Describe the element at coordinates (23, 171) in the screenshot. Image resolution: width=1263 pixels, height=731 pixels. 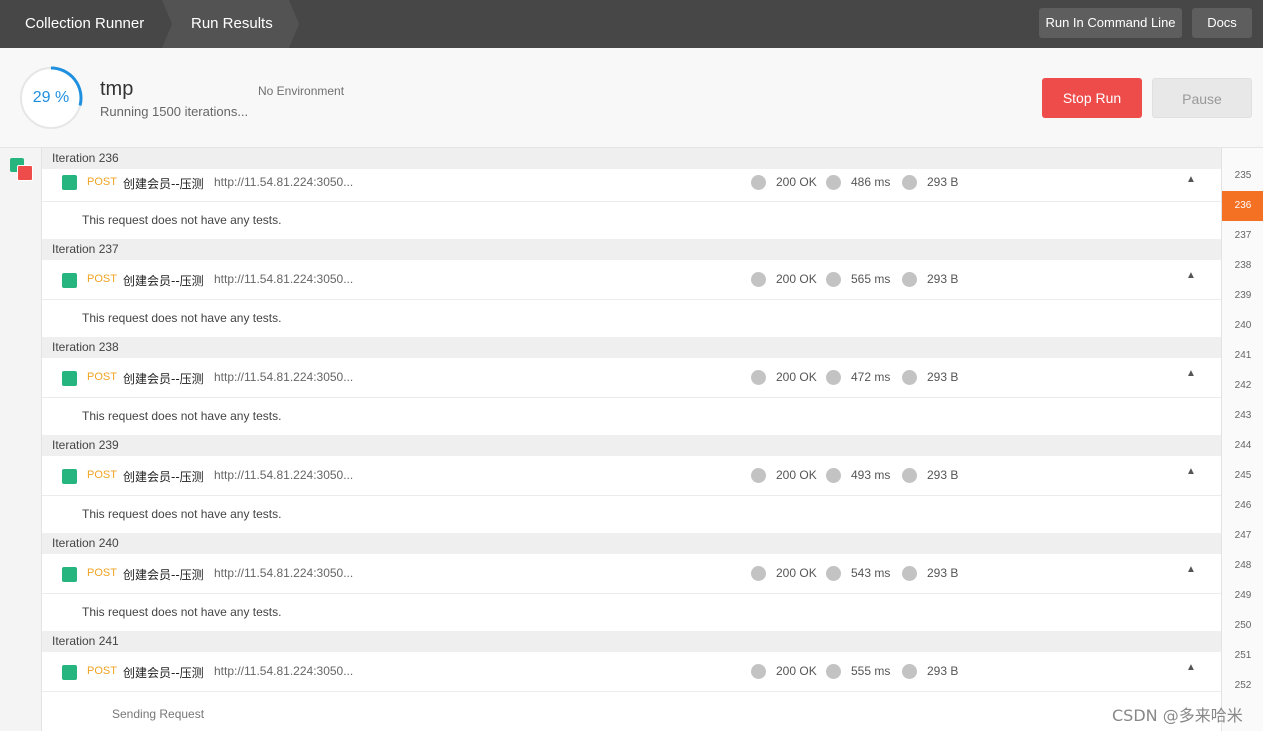
I see `test-summary-icon` at that location.